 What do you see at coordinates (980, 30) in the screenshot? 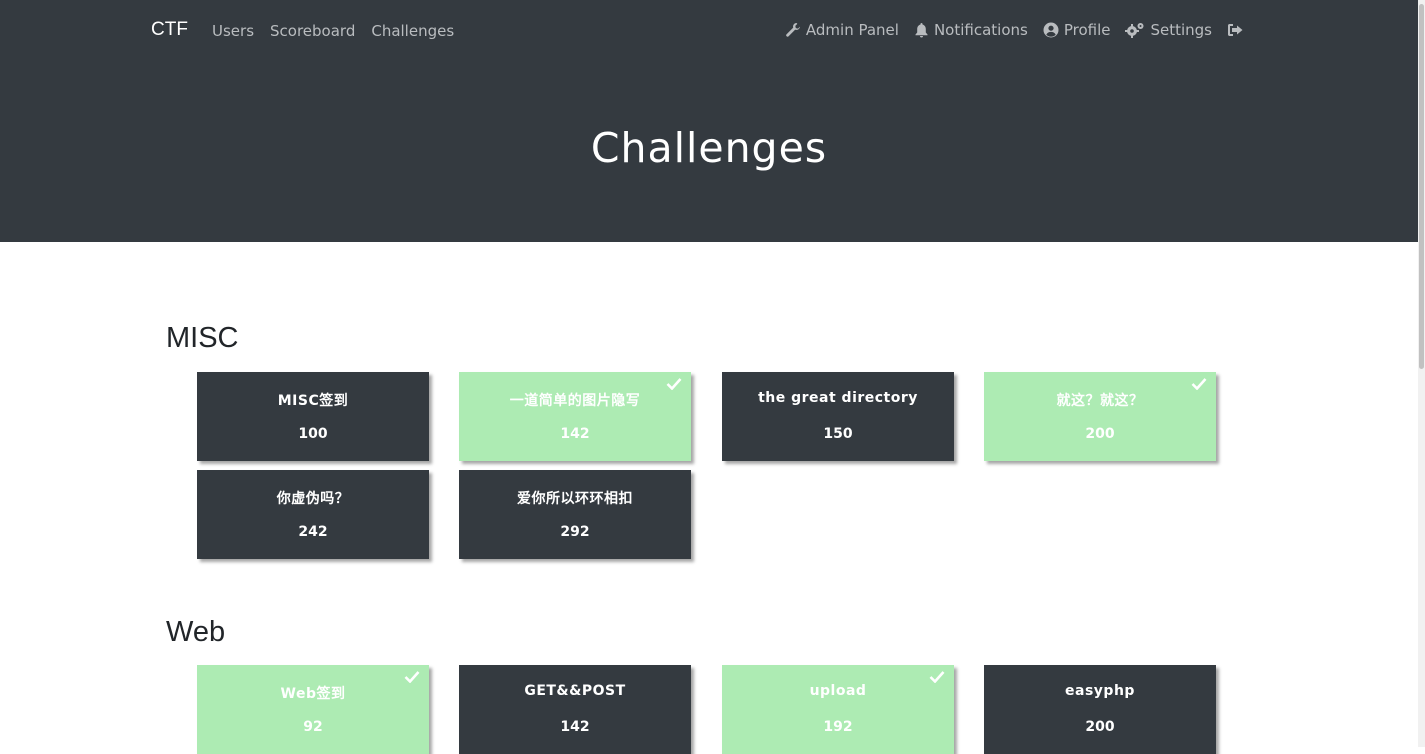
I see `notifications-label: Notifications` at bounding box center [980, 30].